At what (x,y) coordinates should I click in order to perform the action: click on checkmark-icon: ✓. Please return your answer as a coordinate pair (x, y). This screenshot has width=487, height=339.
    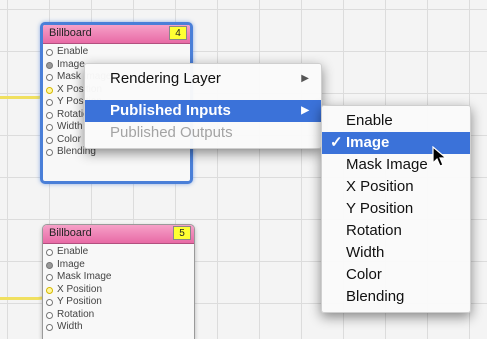
    Looking at the image, I should click on (336, 142).